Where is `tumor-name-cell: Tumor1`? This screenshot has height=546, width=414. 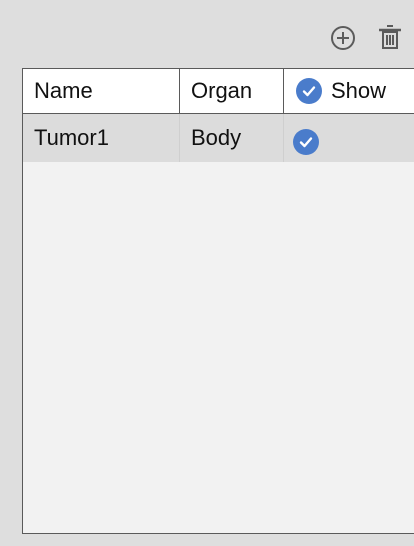 tumor-name-cell: Tumor1 is located at coordinates (101, 138).